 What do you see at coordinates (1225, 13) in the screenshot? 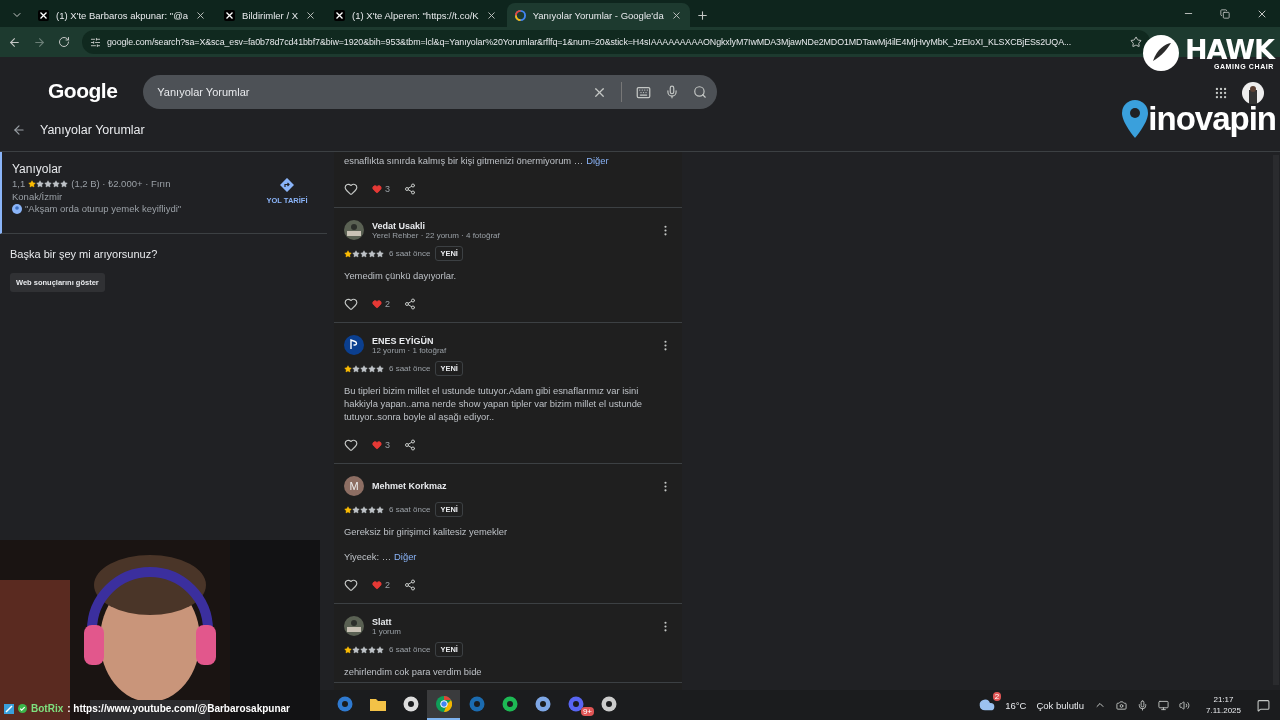
I see `restore-icon` at bounding box center [1225, 13].